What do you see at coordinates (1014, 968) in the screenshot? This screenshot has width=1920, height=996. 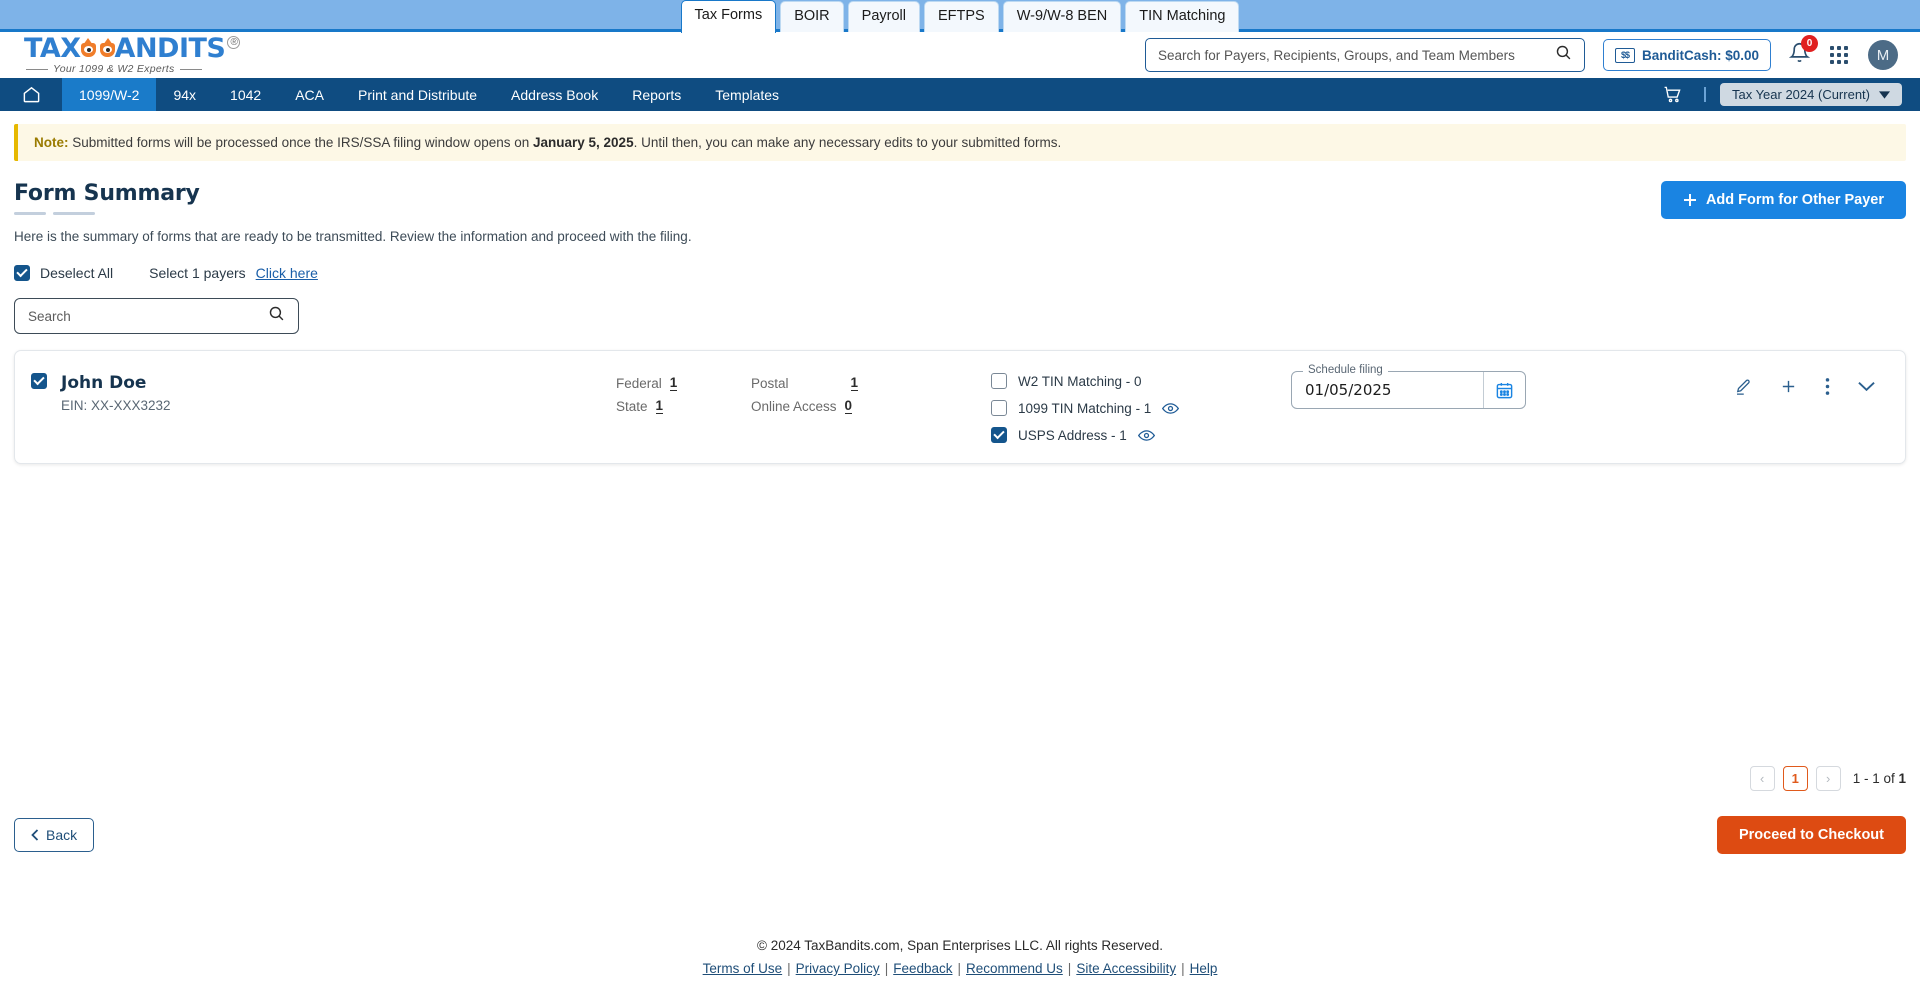 I see `footer-link-recommend-us: Recommend Us` at bounding box center [1014, 968].